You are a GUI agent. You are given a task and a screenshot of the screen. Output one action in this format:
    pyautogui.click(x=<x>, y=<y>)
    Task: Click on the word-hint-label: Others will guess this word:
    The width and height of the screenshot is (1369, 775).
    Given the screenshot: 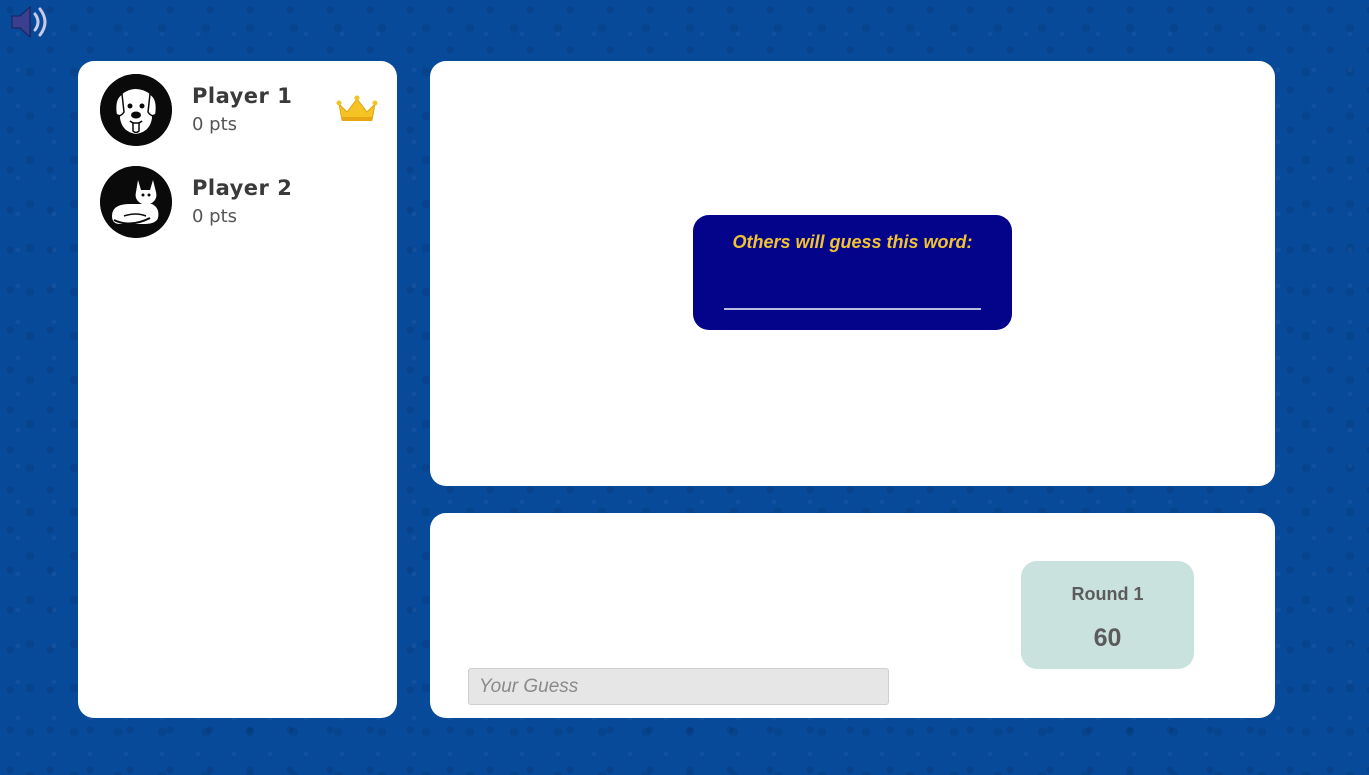 What is the action you would take?
    pyautogui.click(x=852, y=242)
    